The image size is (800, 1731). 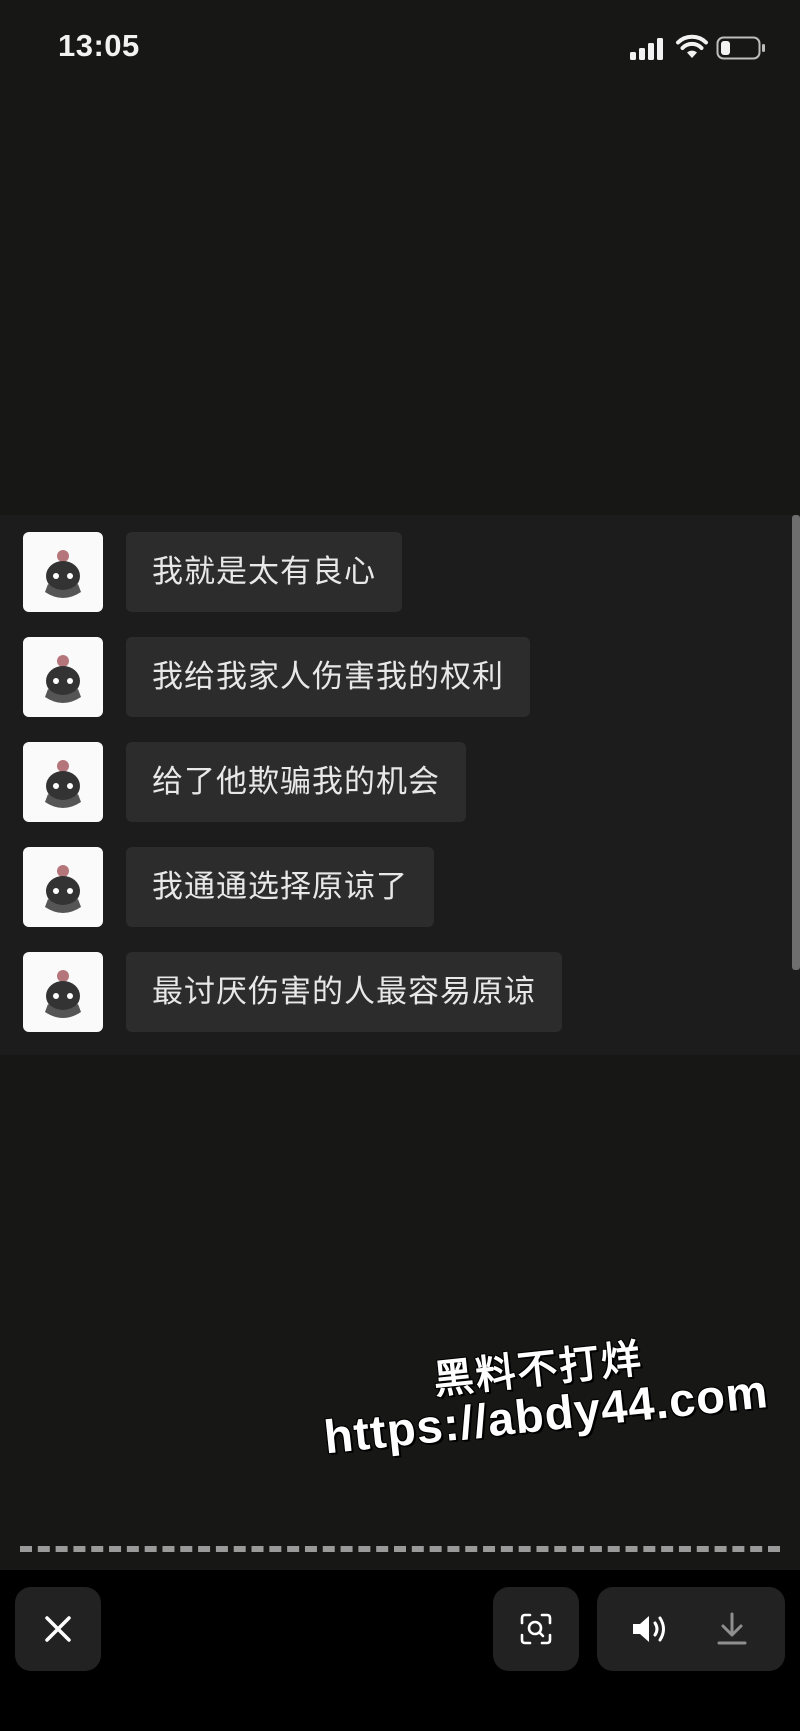 What do you see at coordinates (400, 1552) in the screenshot?
I see `progress-indicator` at bounding box center [400, 1552].